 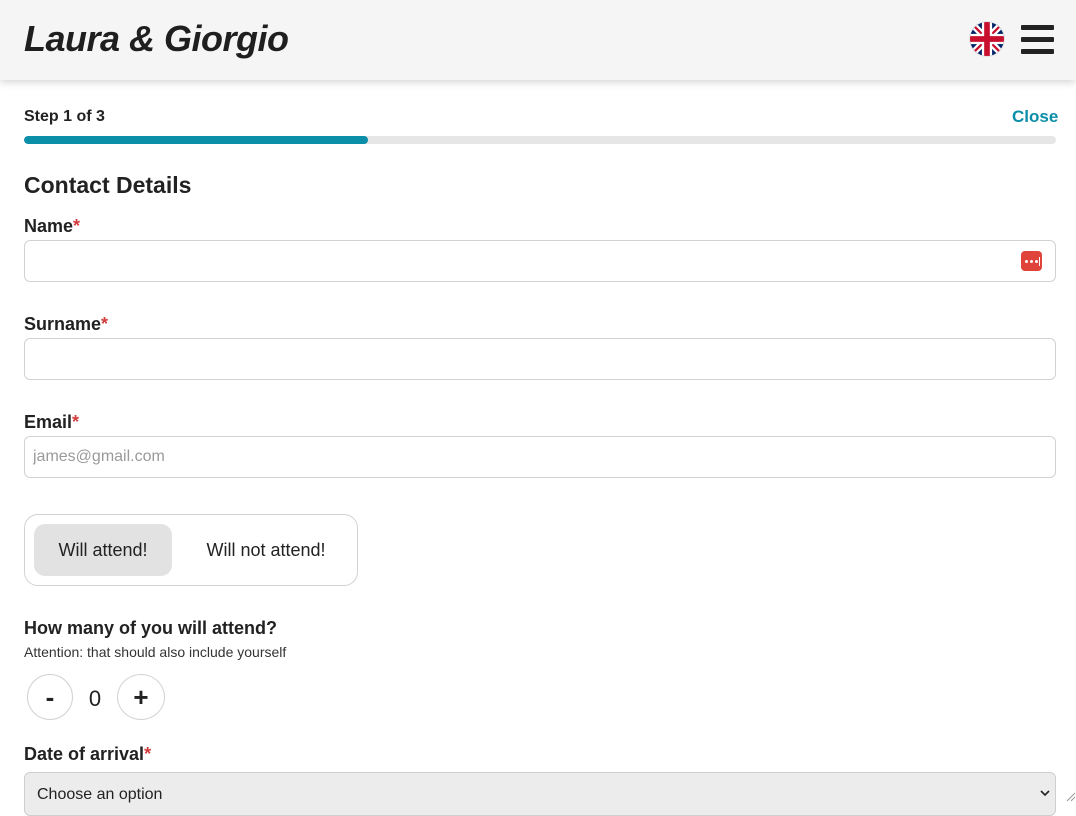 I want to click on decrement-button: -, so click(x=50, y=697).